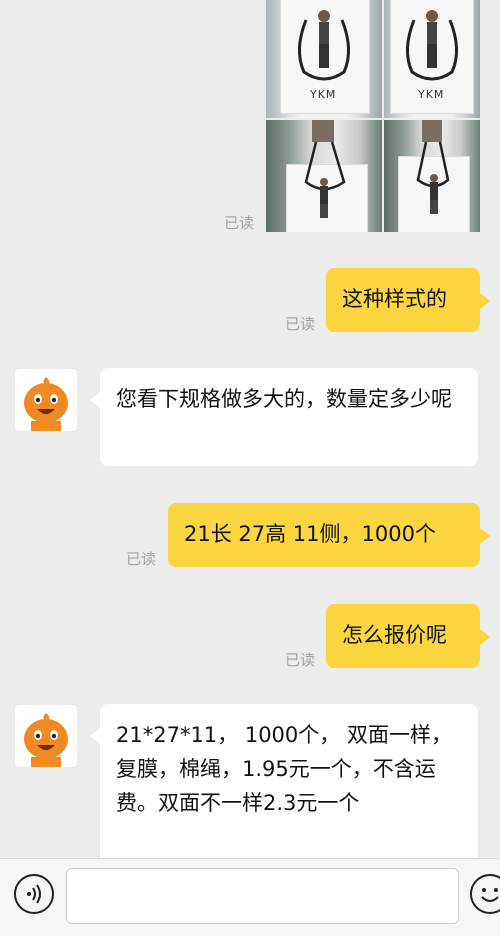  I want to click on message-input, so click(262, 896).